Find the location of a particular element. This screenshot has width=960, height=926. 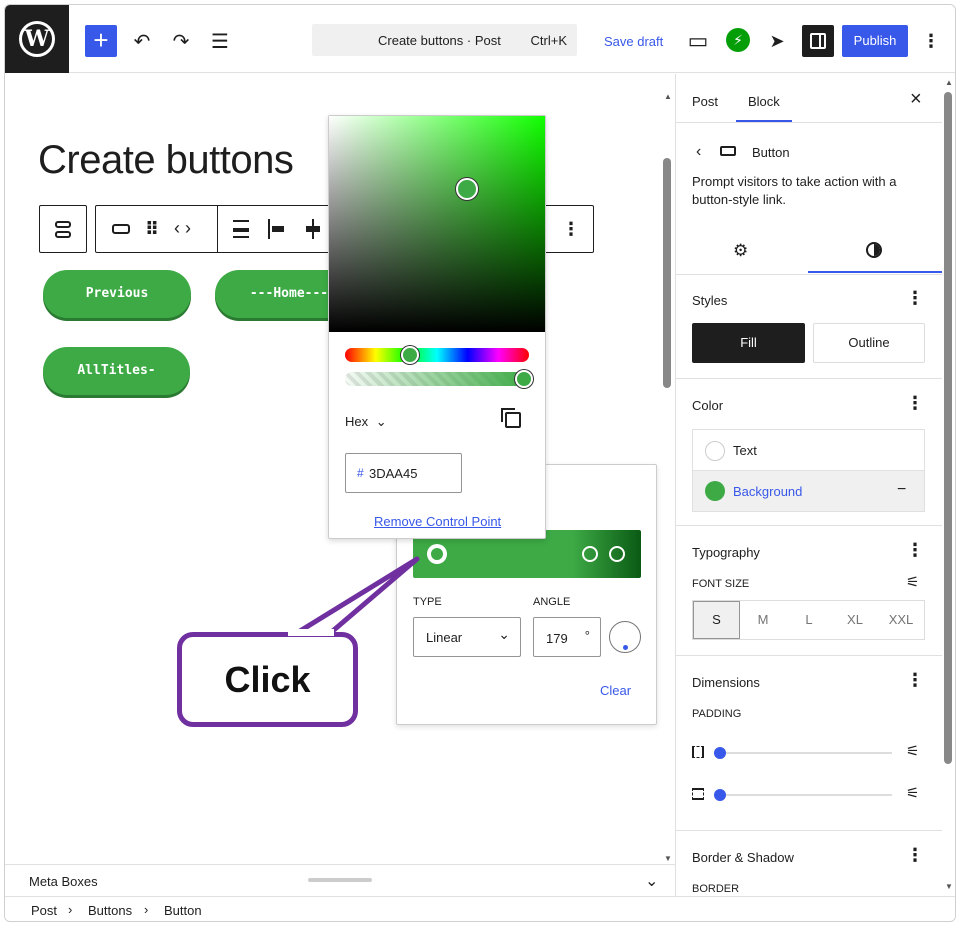

styles-panel: Styles ⋮ Fill Outline is located at coordinates (809, 326).